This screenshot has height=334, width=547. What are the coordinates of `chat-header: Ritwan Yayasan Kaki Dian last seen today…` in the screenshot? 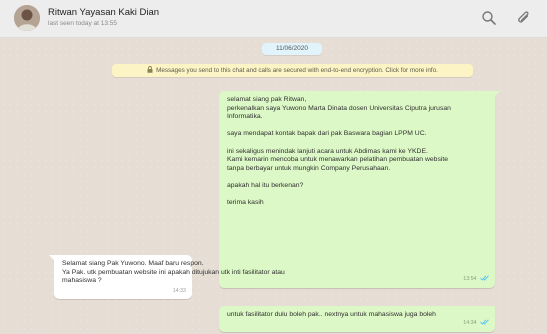 It's located at (273, 19).